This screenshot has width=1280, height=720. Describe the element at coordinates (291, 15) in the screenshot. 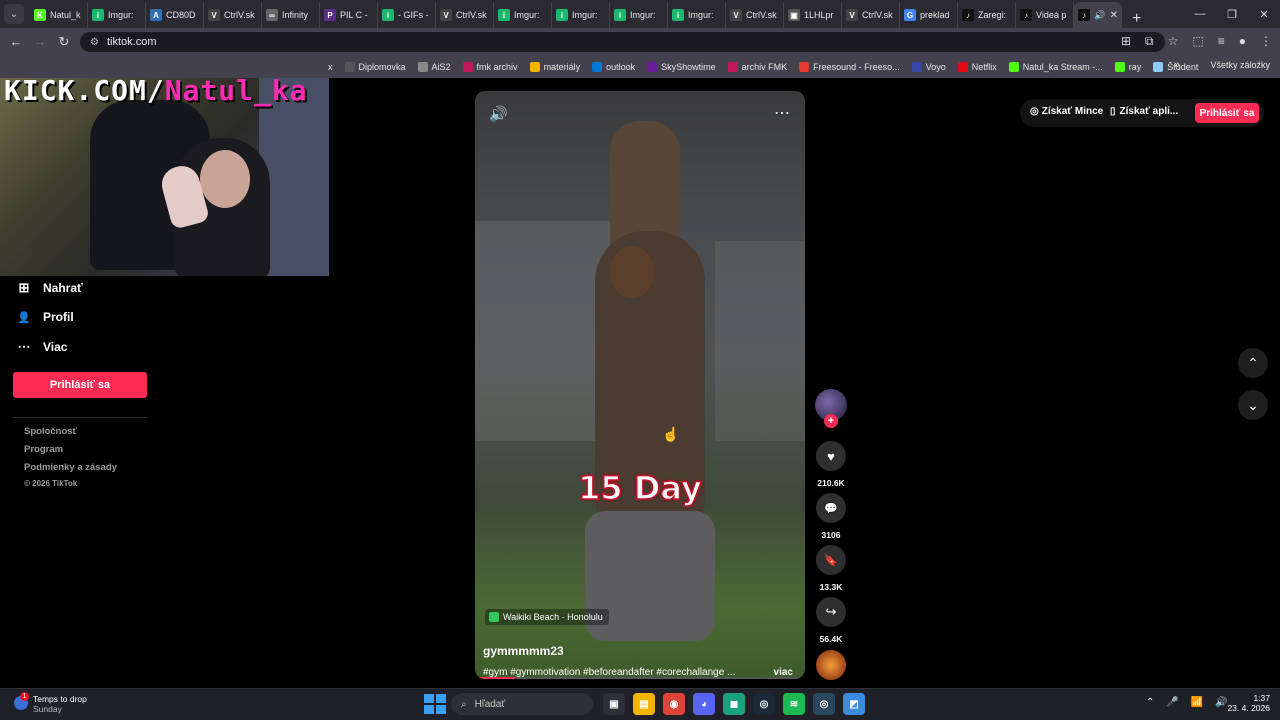

I see `browser-tab: ∞ Infinity` at that location.